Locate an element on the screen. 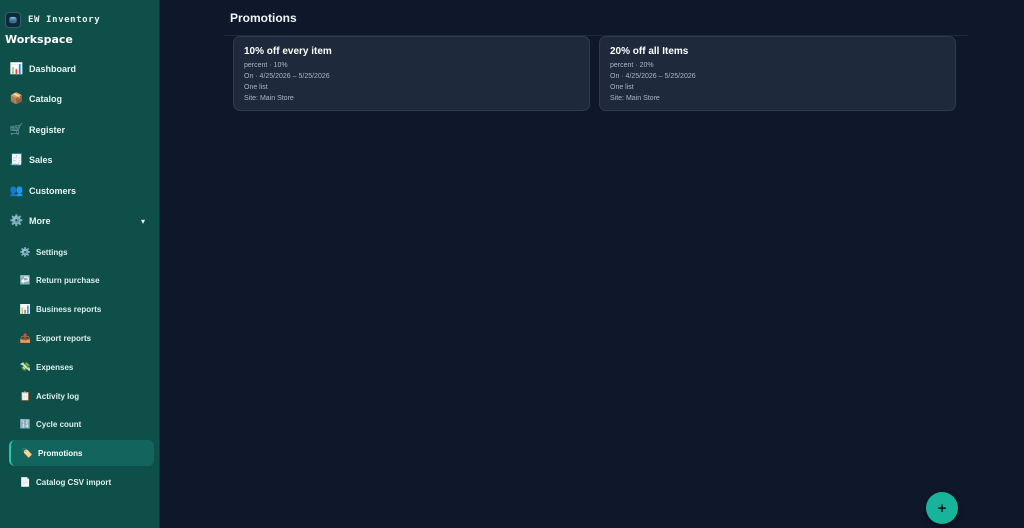 The height and width of the screenshot is (528, 1024). nav-label: More is located at coordinates (40, 221).